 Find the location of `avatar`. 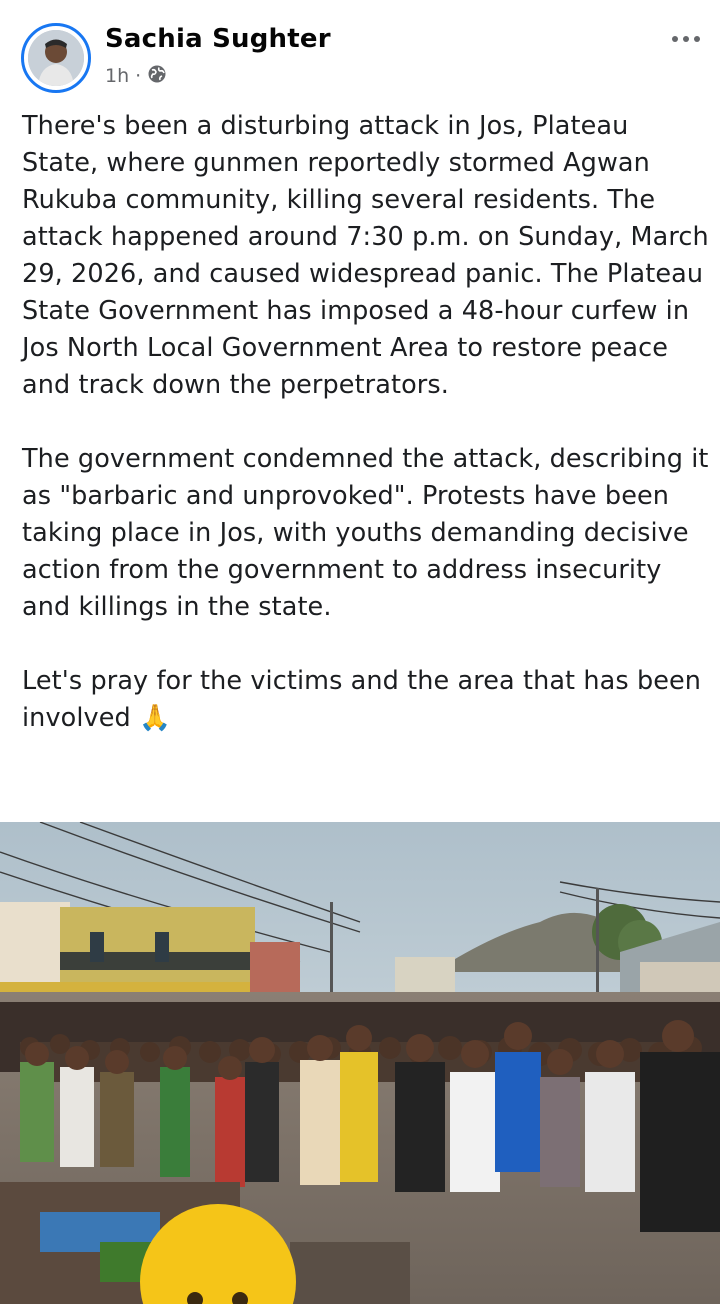

avatar is located at coordinates (56, 58).